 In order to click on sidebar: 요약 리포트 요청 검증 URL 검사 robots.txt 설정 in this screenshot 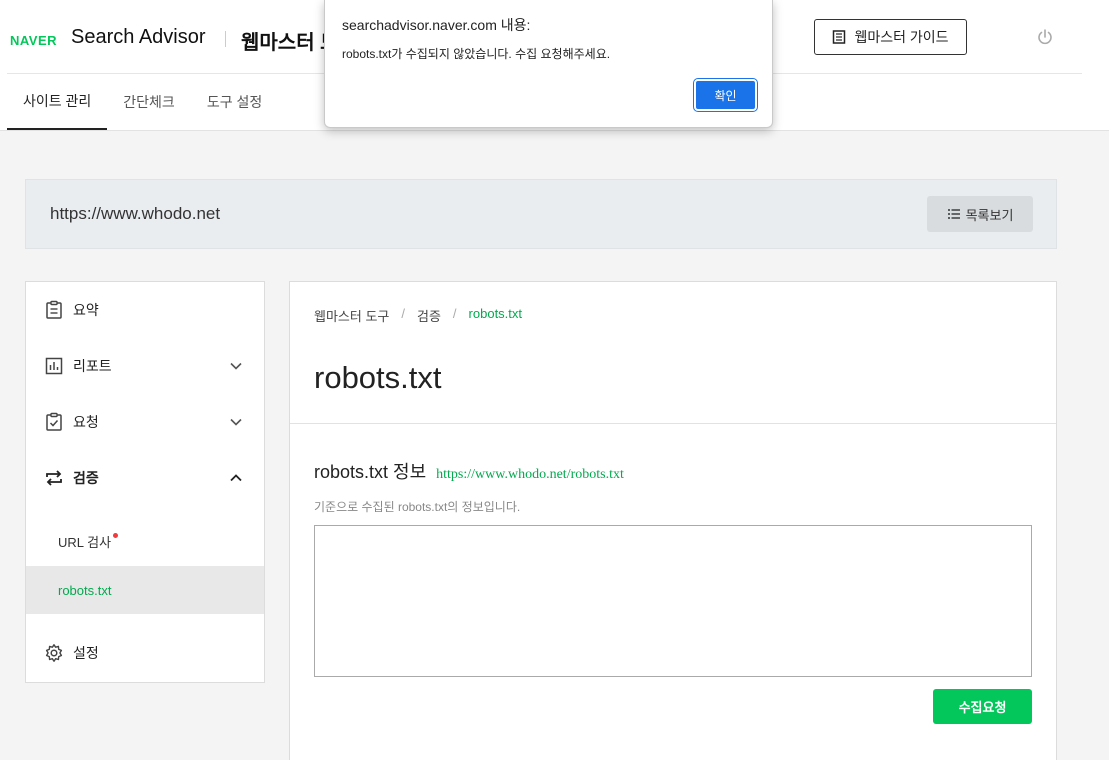, I will do `click(145, 482)`.